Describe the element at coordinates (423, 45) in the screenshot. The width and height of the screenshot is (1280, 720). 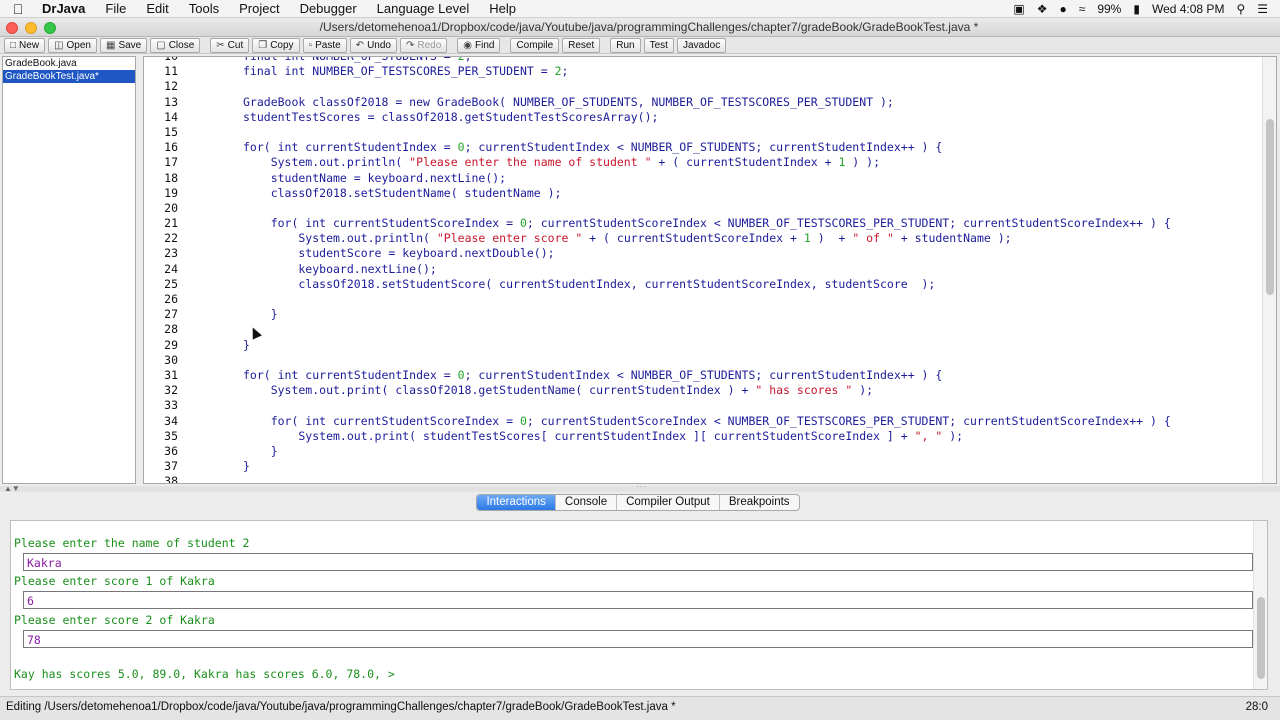
I see `redo-button: ↷ Redo` at that location.